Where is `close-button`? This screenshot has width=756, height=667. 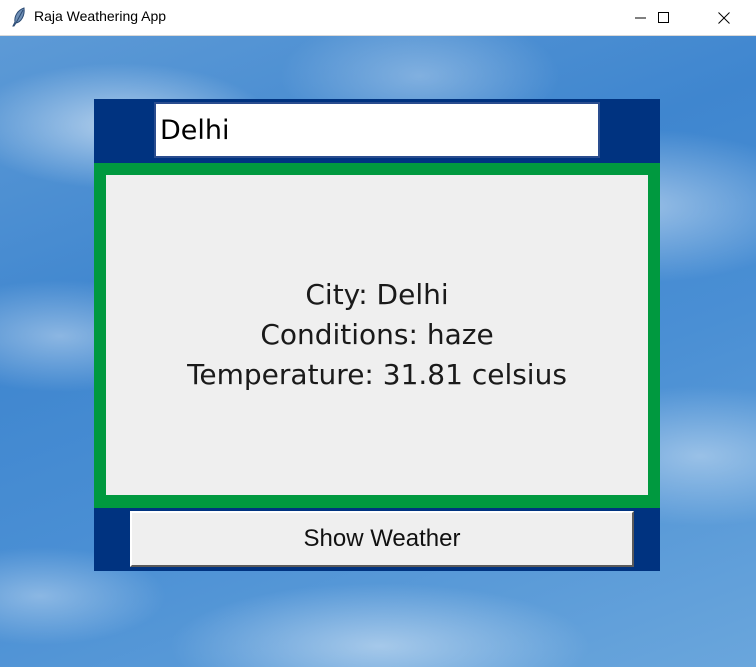
close-button is located at coordinates (724, 17).